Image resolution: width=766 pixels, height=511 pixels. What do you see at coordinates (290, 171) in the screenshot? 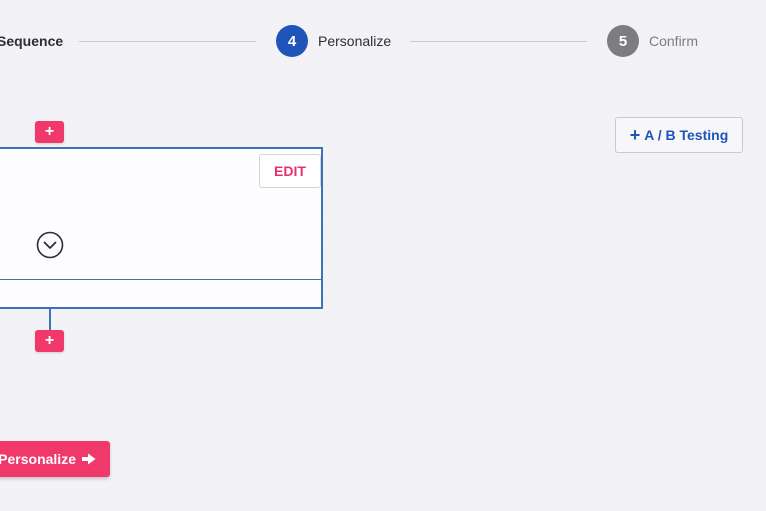
I see `edit-button: EDIT` at bounding box center [290, 171].